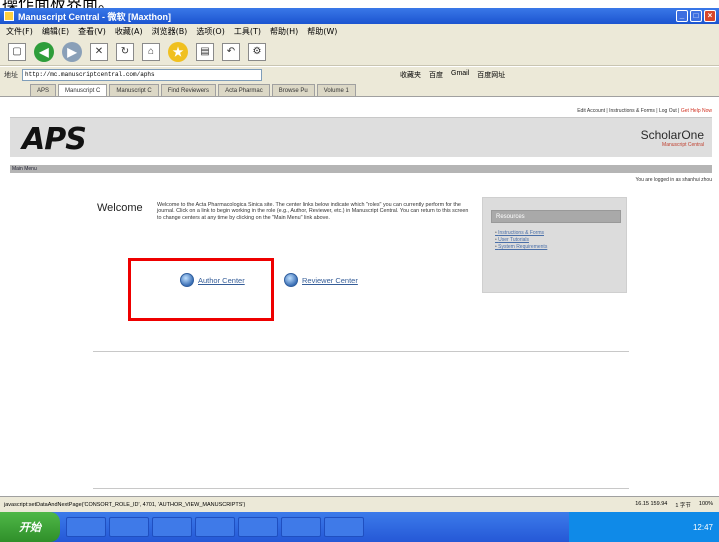 This screenshot has width=719, height=542. Describe the element at coordinates (142, 75) in the screenshot. I see `url-input: http://mc.manuscriptcentral.com/aphs` at that location.